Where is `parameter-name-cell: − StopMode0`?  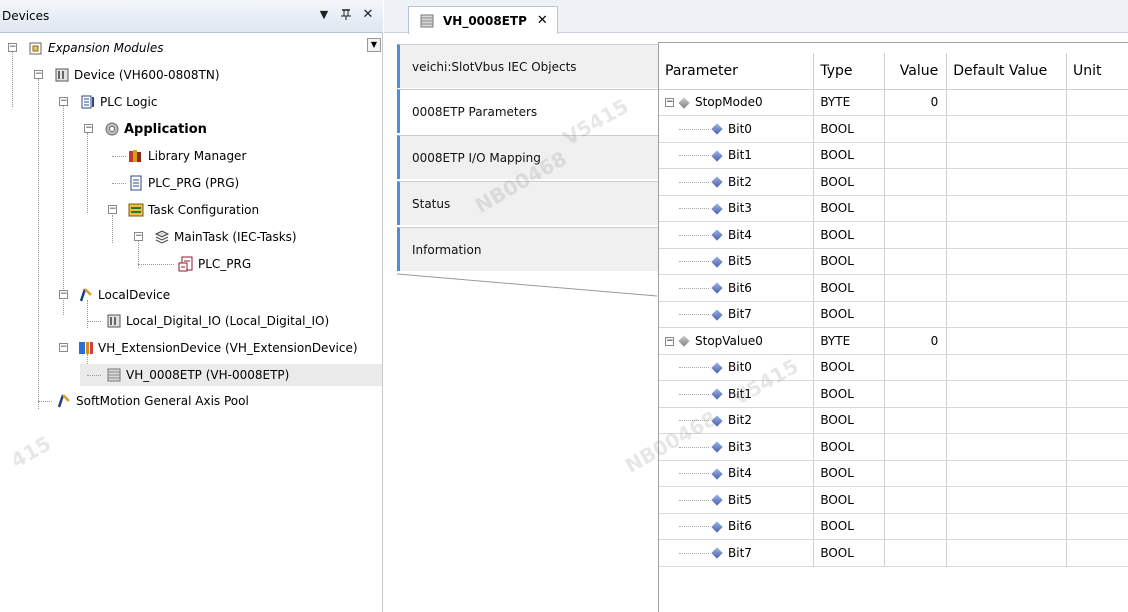 parameter-name-cell: − StopMode0 is located at coordinates (737, 102).